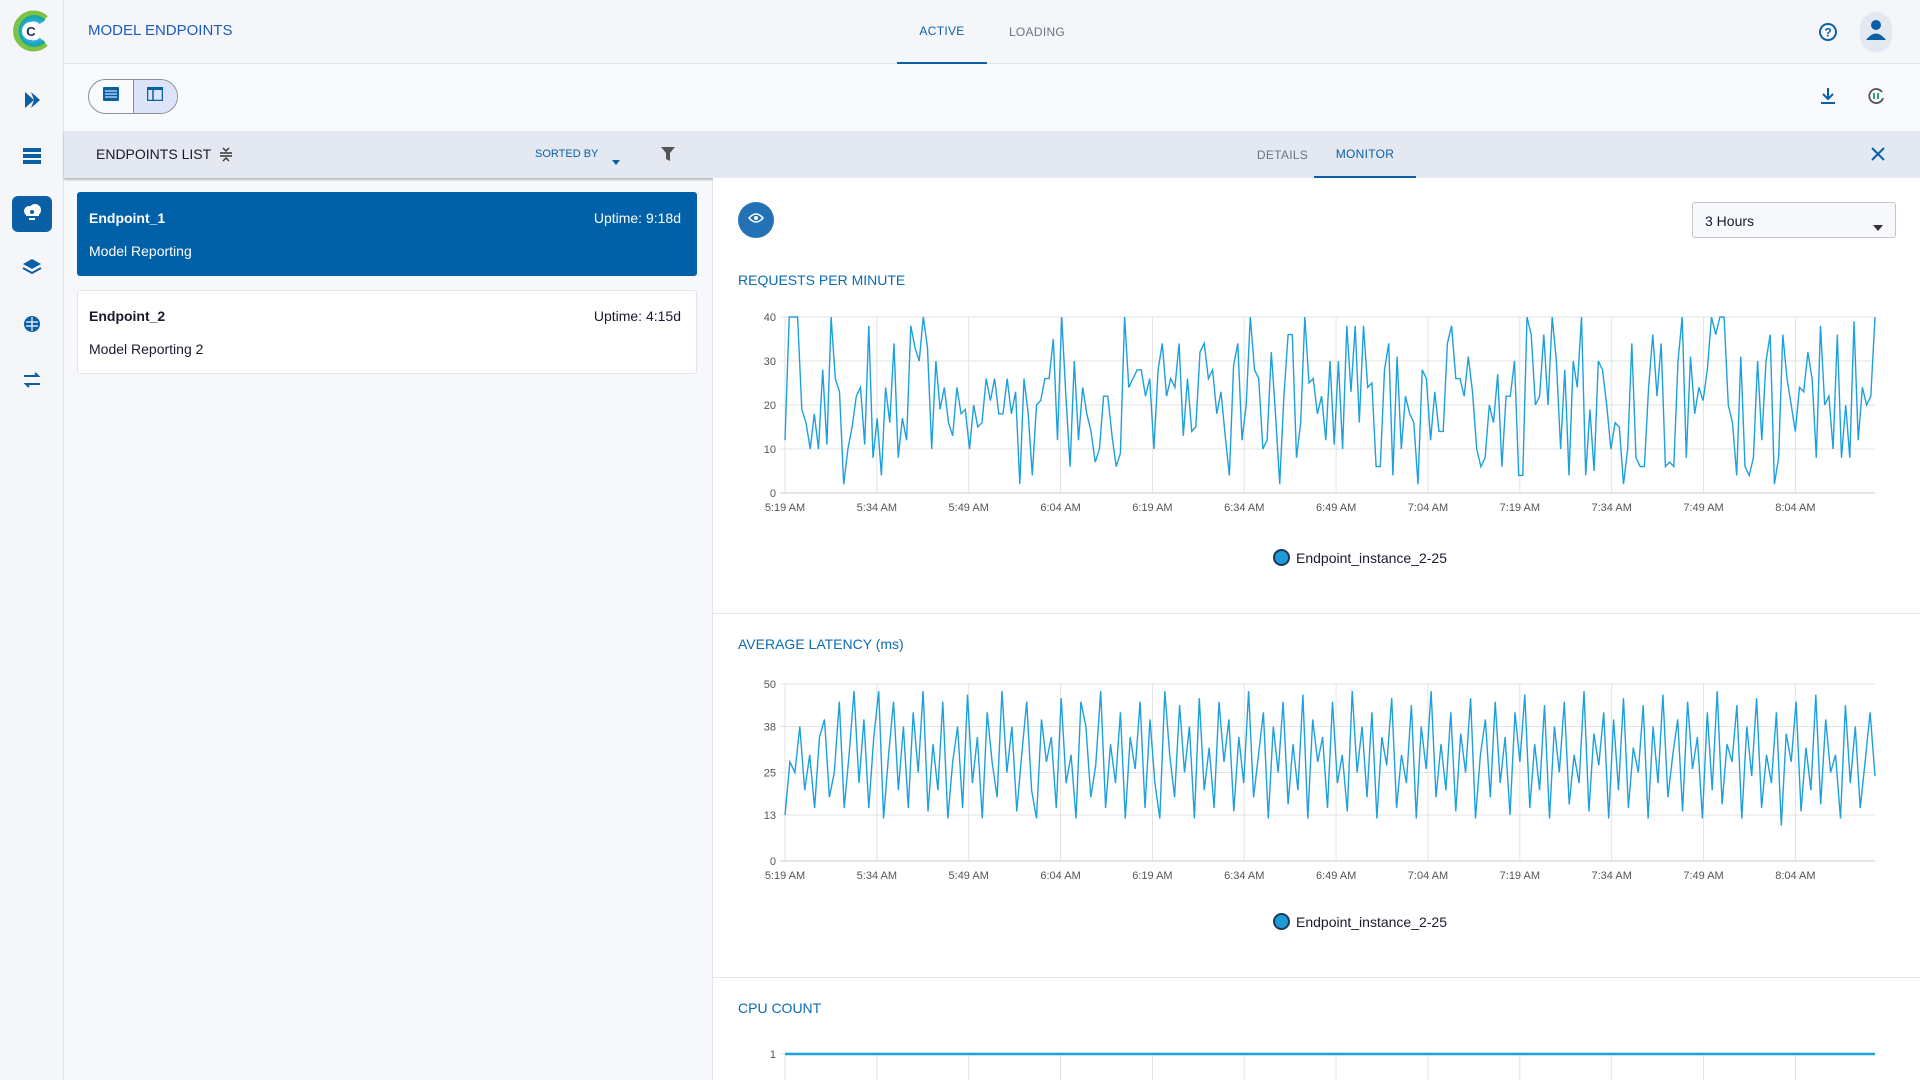 The image size is (1920, 1080). Describe the element at coordinates (146, 349) in the screenshot. I see `endpoint-description: Model Reporting 2` at that location.